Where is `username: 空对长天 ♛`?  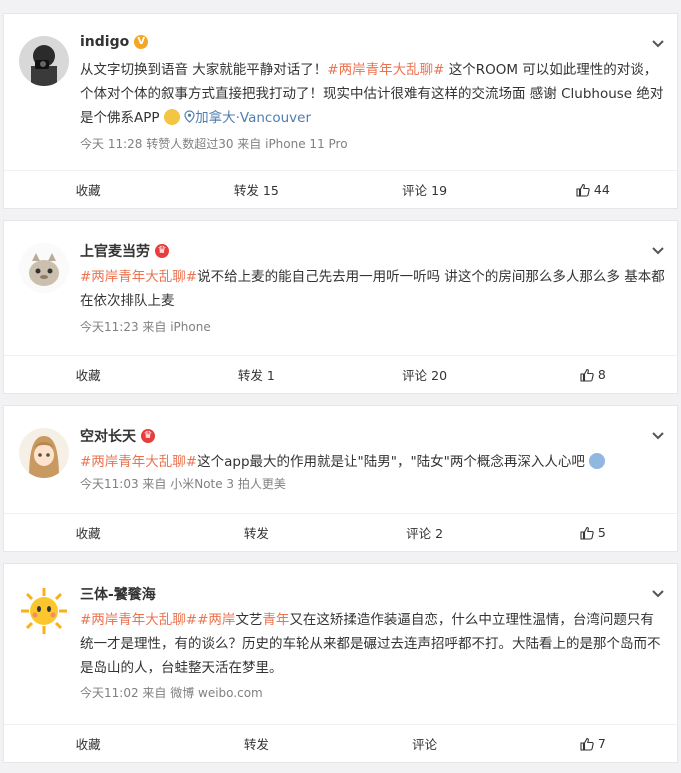
username: 空对长天 ♛ is located at coordinates (117, 436).